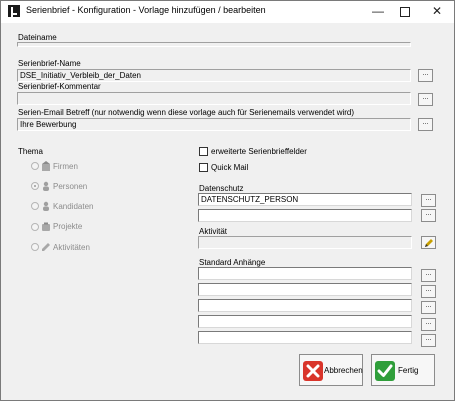 The width and height of the screenshot is (455, 401). I want to click on datenschutz-input-1: DATENSCHUTZ_PERSON, so click(305, 199).